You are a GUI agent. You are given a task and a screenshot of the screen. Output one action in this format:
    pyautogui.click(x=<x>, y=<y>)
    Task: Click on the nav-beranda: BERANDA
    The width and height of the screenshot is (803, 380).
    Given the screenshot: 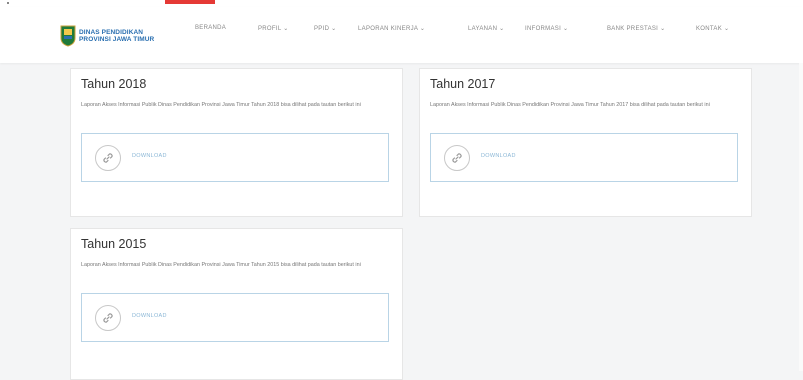 What is the action you would take?
    pyautogui.click(x=210, y=28)
    